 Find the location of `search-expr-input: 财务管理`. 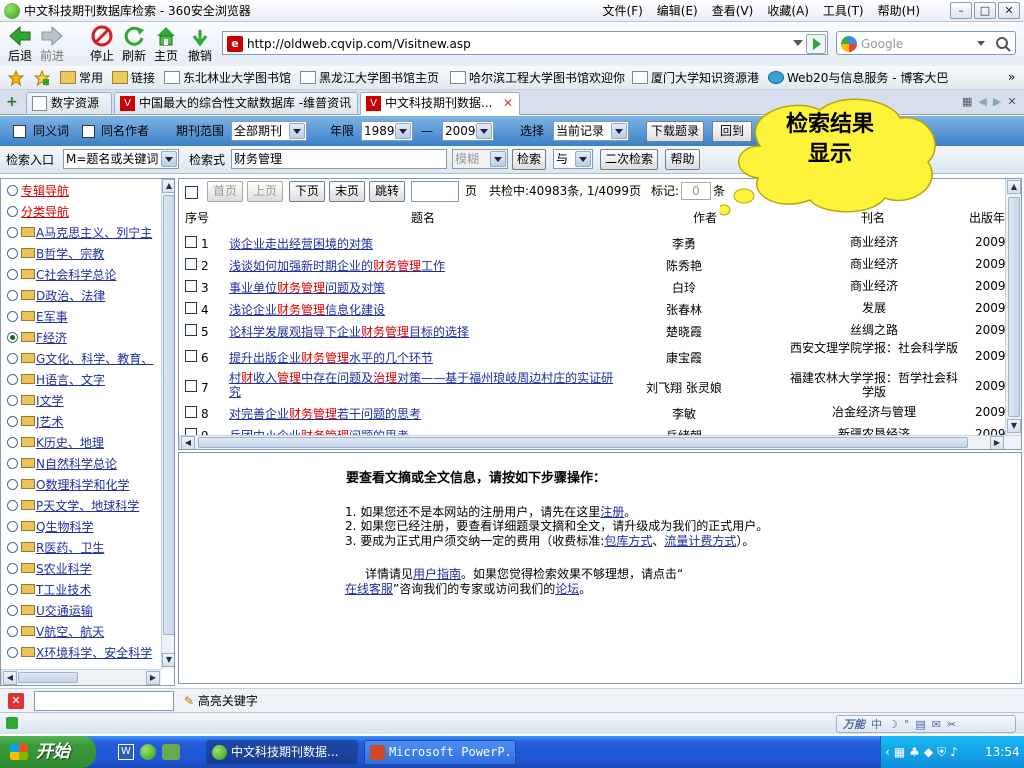

search-expr-input: 财务管理 is located at coordinates (339, 159).